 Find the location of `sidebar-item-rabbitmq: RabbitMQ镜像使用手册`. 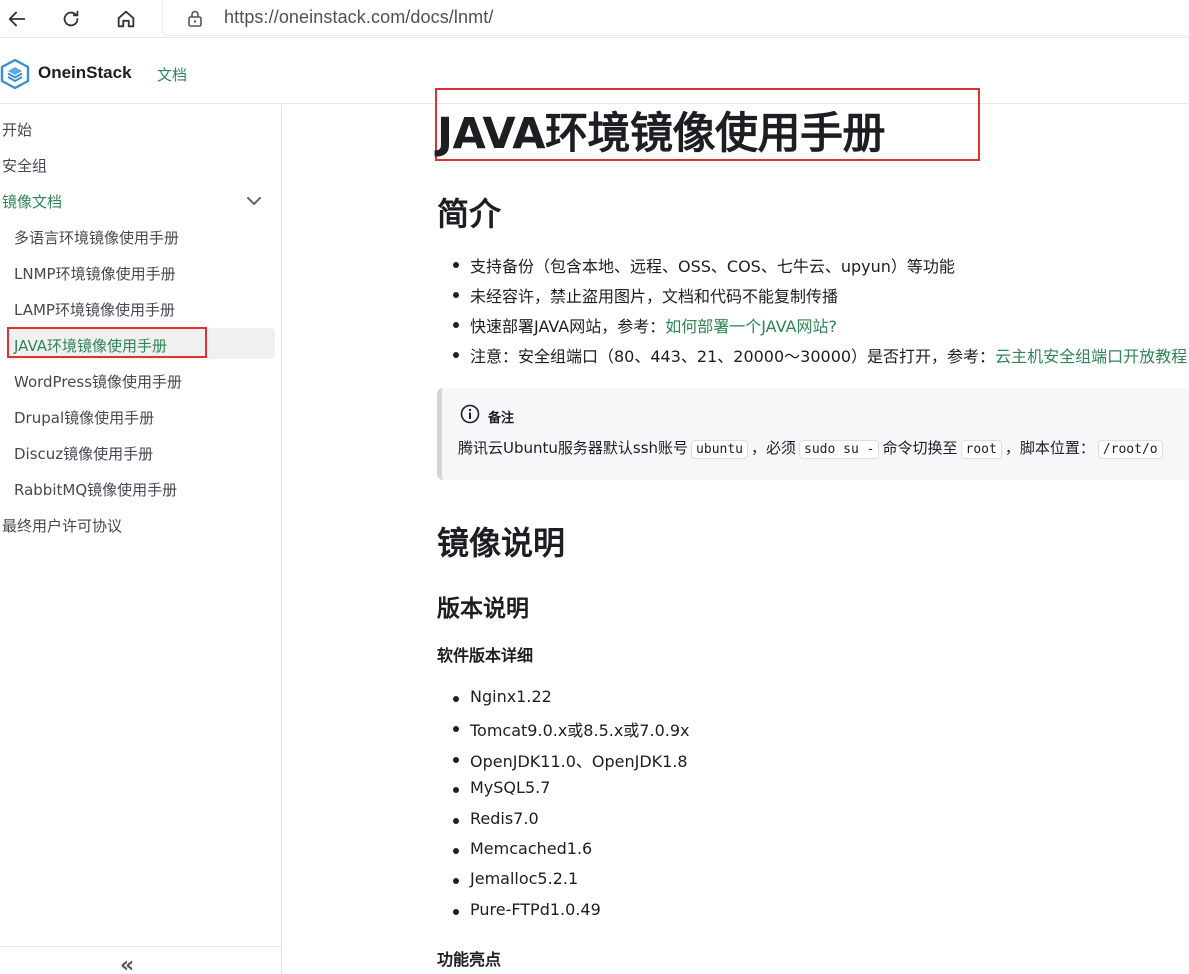

sidebar-item-rabbitmq: RabbitMQ镜像使用手册 is located at coordinates (95, 489).